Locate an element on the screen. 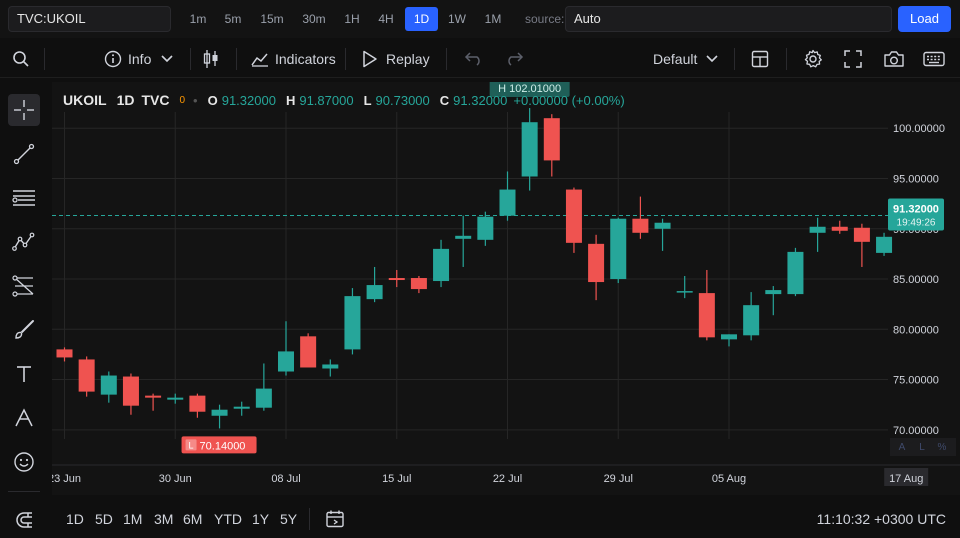 The width and height of the screenshot is (960, 538). info-button: Info is located at coordinates (138, 59).